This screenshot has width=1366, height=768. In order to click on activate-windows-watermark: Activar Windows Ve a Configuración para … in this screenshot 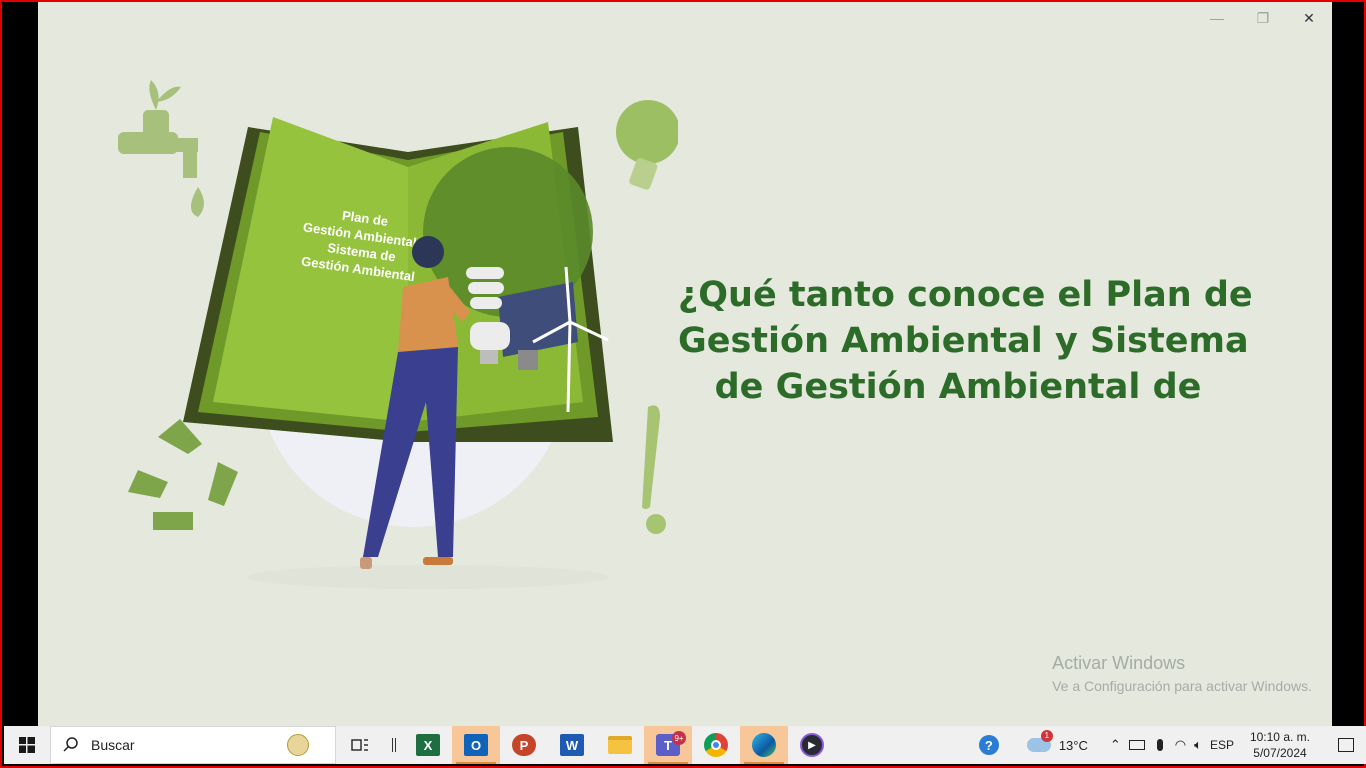, I will do `click(1182, 673)`.